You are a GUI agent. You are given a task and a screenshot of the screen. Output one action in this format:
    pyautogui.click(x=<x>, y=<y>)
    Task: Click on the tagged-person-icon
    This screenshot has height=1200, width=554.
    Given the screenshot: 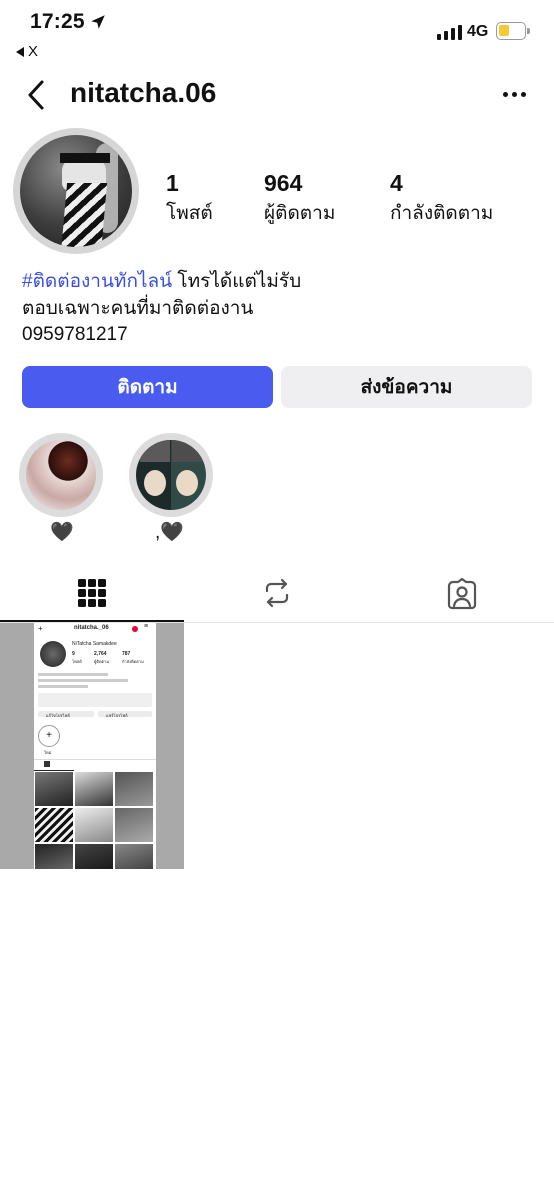 What is the action you would take?
    pyautogui.click(x=462, y=594)
    